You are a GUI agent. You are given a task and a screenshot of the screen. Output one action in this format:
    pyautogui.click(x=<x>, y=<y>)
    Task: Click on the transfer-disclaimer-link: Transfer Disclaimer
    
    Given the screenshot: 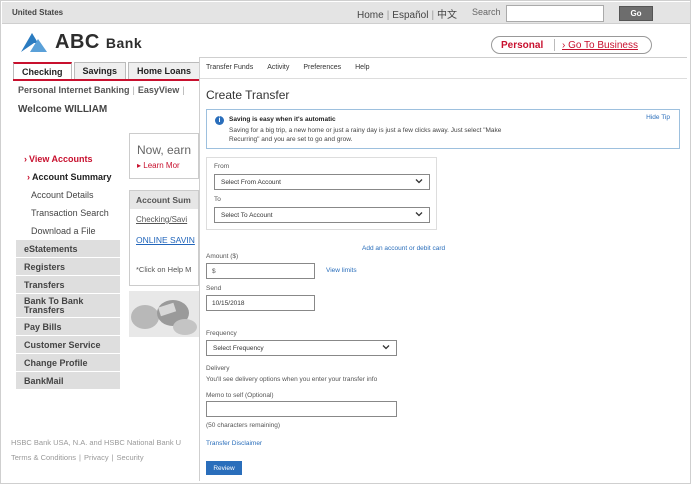 What is the action you would take?
    pyautogui.click(x=234, y=443)
    